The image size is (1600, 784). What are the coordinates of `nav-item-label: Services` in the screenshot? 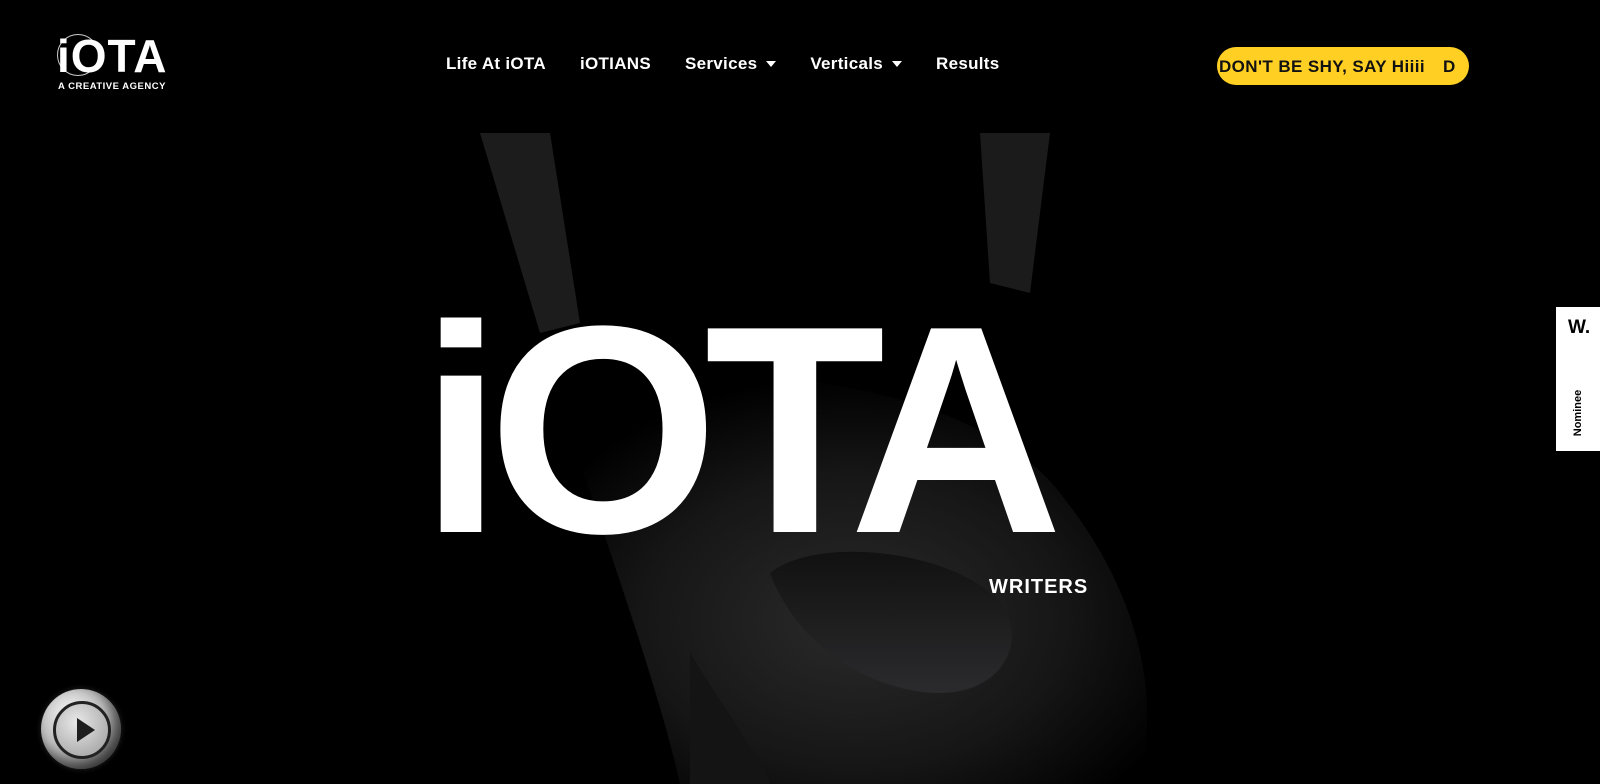 It's located at (721, 63).